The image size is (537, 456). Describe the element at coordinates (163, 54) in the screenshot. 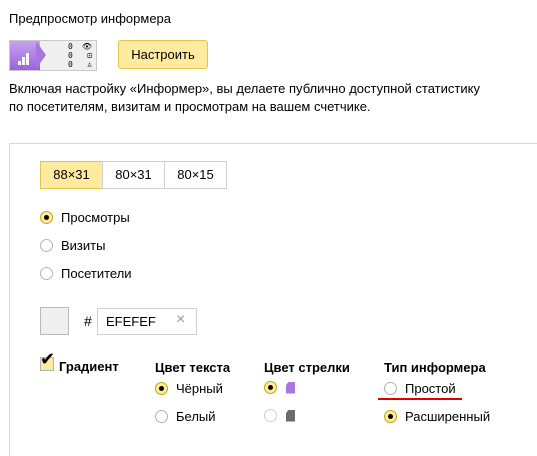

I see `configure-button: Настроить` at that location.